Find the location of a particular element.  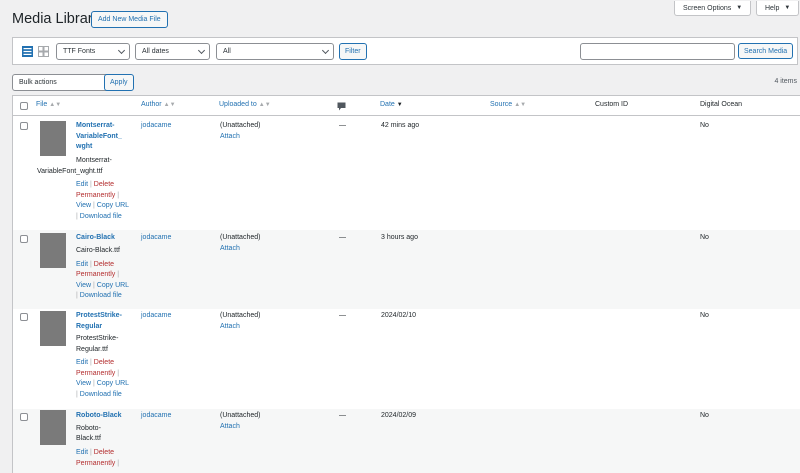

screen-options-button: Screen Options ▼ is located at coordinates (713, 8).